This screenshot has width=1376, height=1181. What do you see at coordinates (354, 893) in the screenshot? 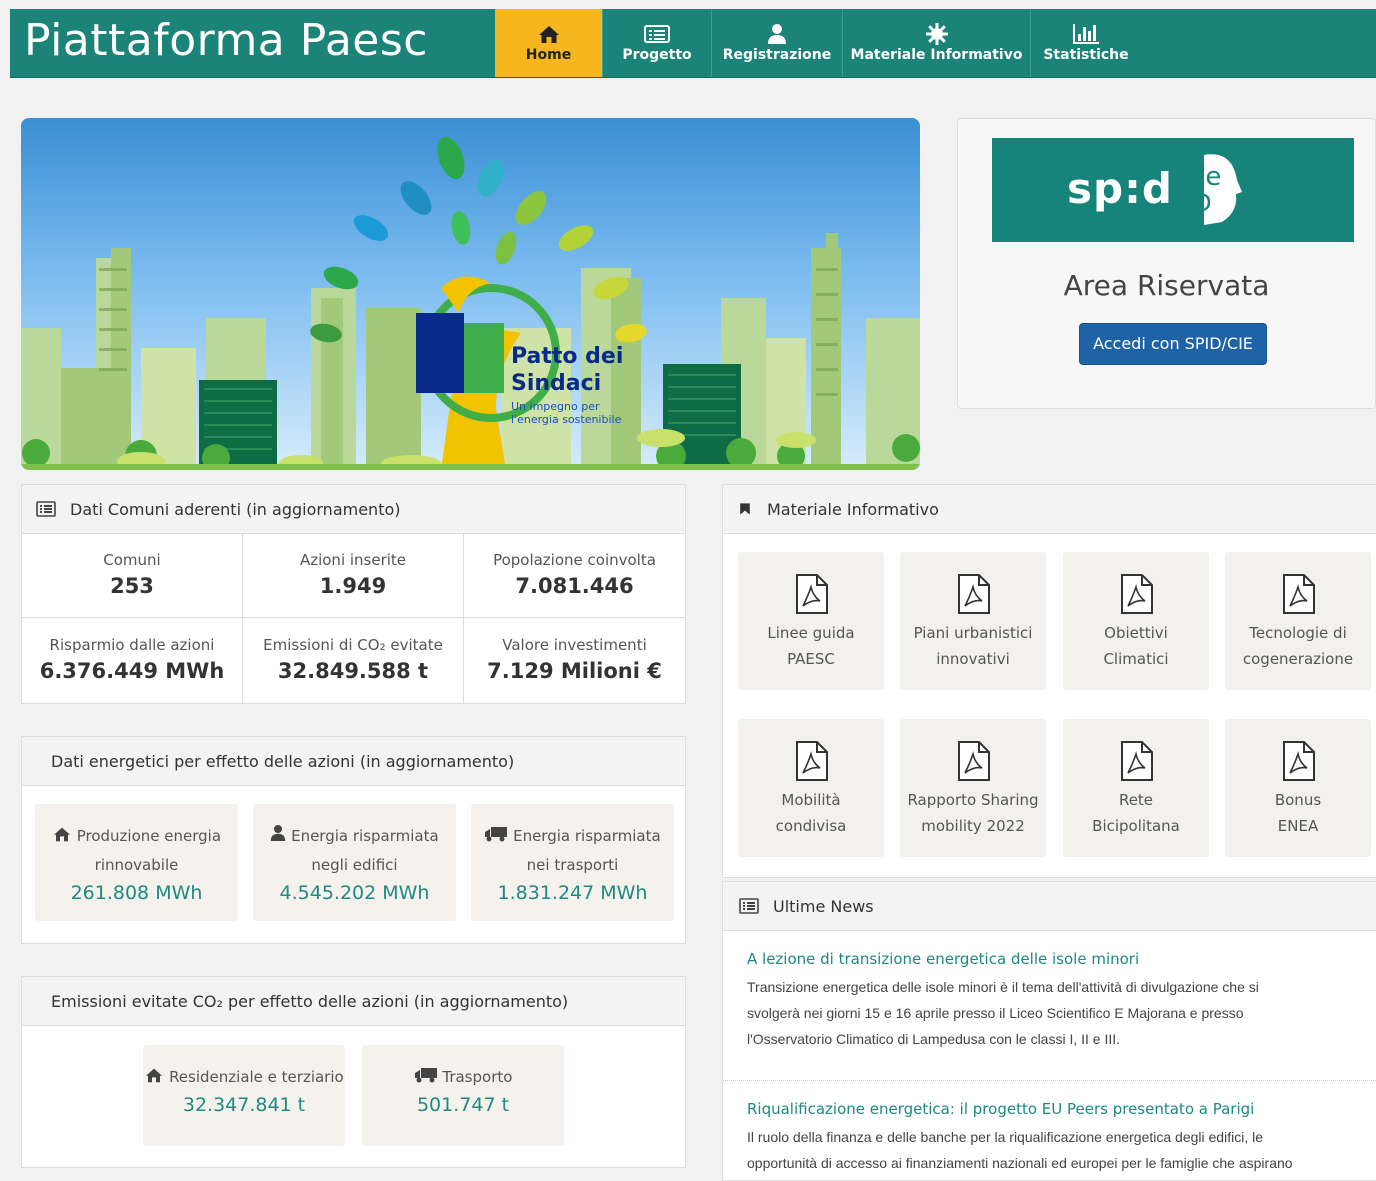
I see `energy-value: 4.545.202 MWh` at bounding box center [354, 893].